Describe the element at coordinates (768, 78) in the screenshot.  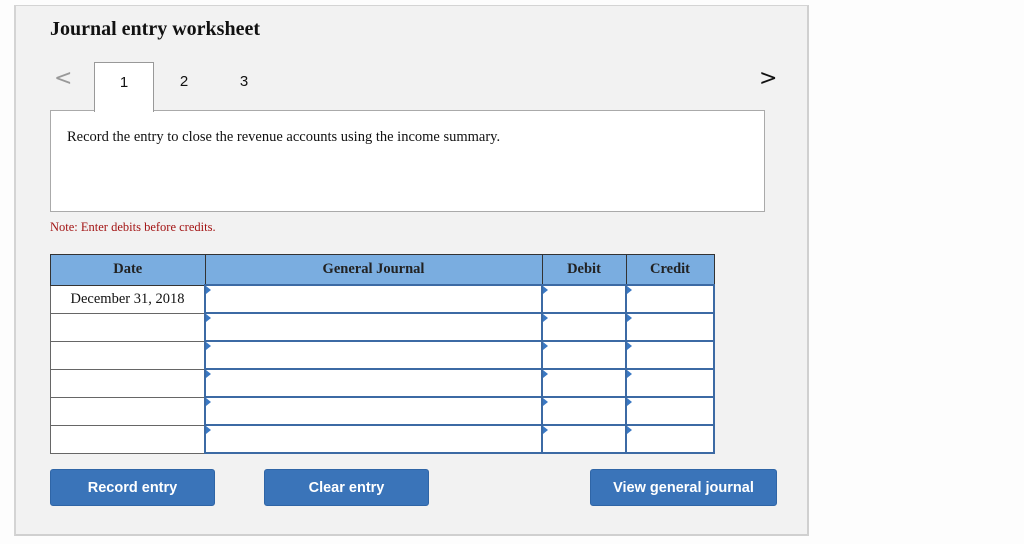
I see `chevron-right-icon: >` at that location.